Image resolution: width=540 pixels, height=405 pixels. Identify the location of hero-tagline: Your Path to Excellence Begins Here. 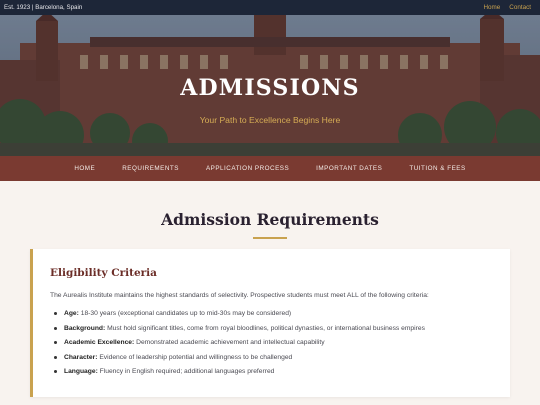
(270, 120).